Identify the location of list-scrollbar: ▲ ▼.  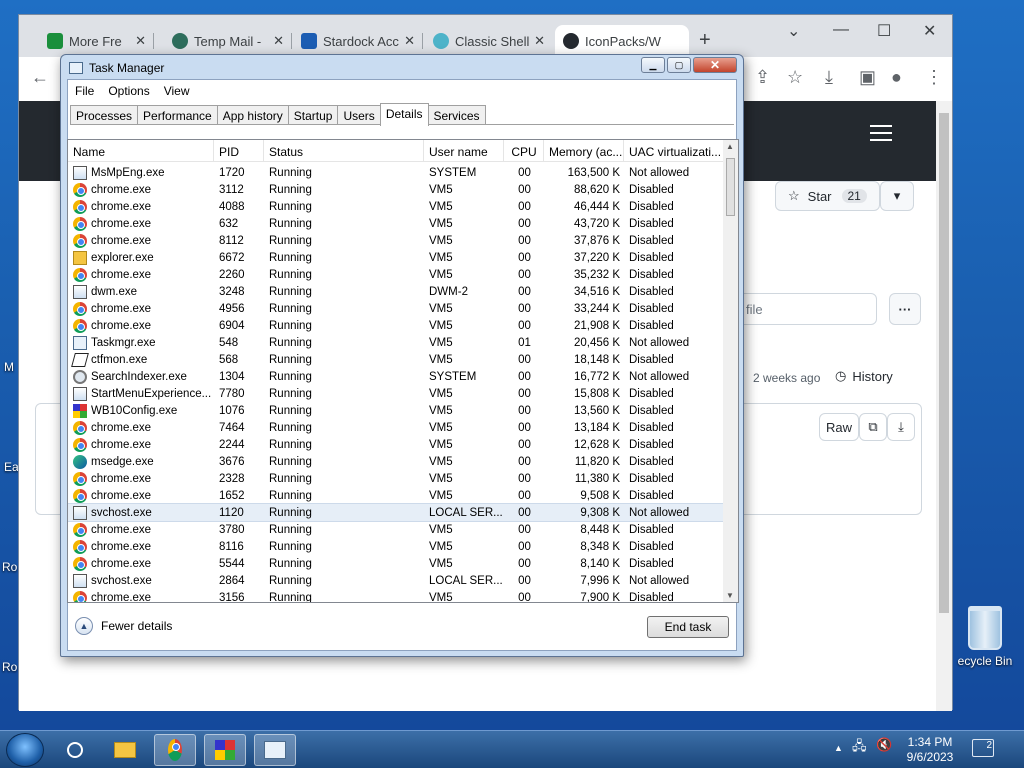
(730, 371).